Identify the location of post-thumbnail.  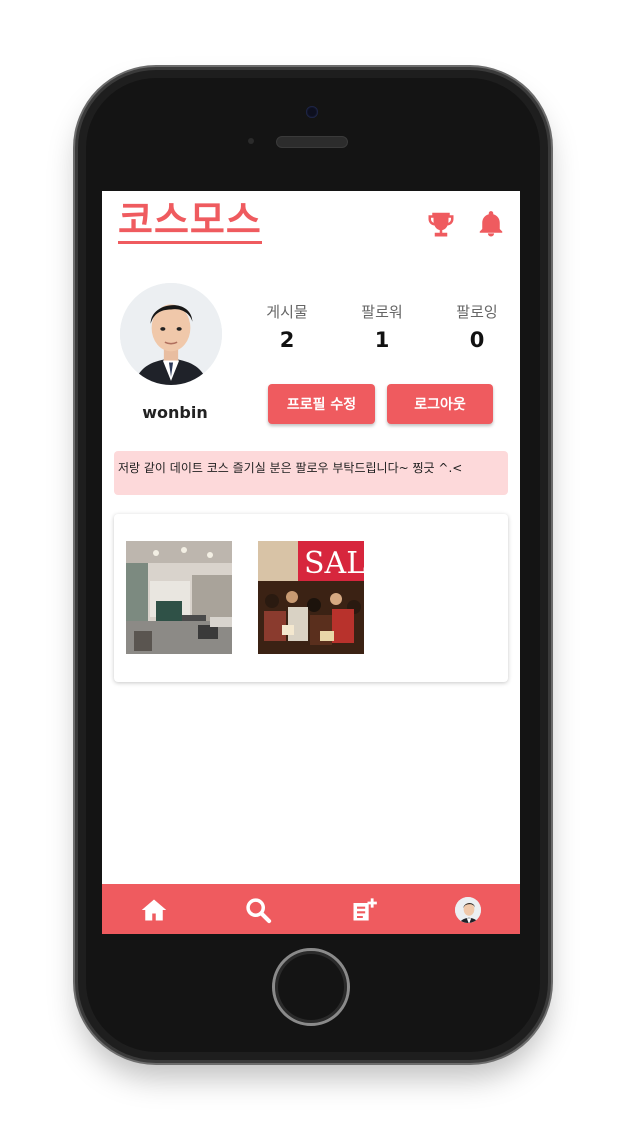
(179, 597).